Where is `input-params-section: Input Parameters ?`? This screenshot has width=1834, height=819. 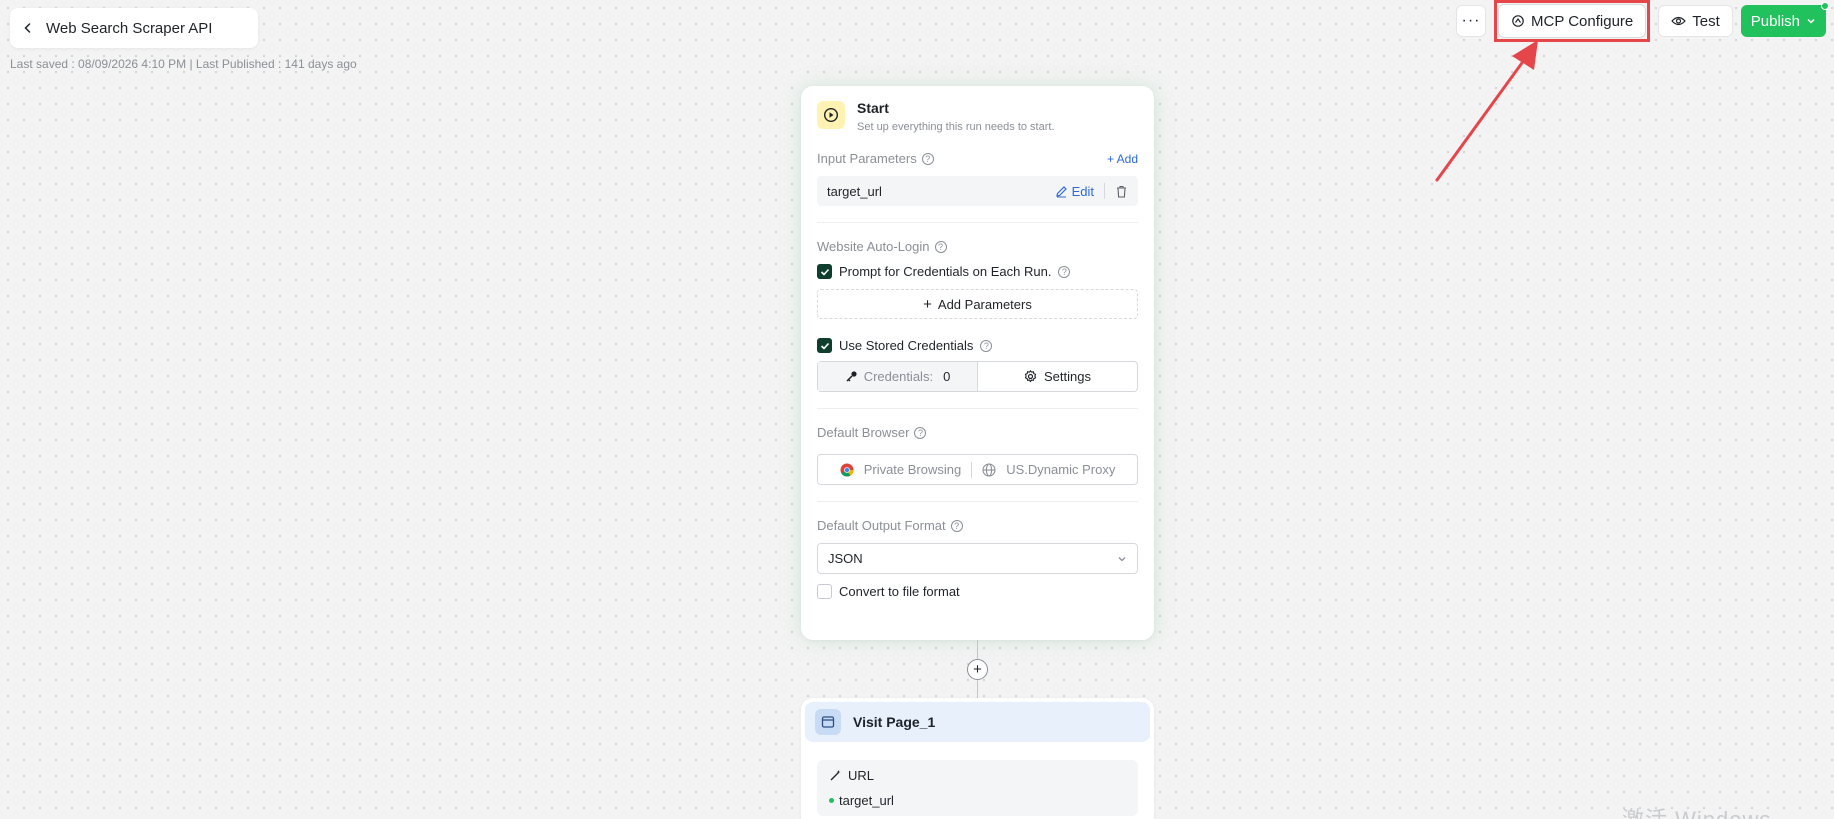 input-params-section: Input Parameters ? is located at coordinates (875, 158).